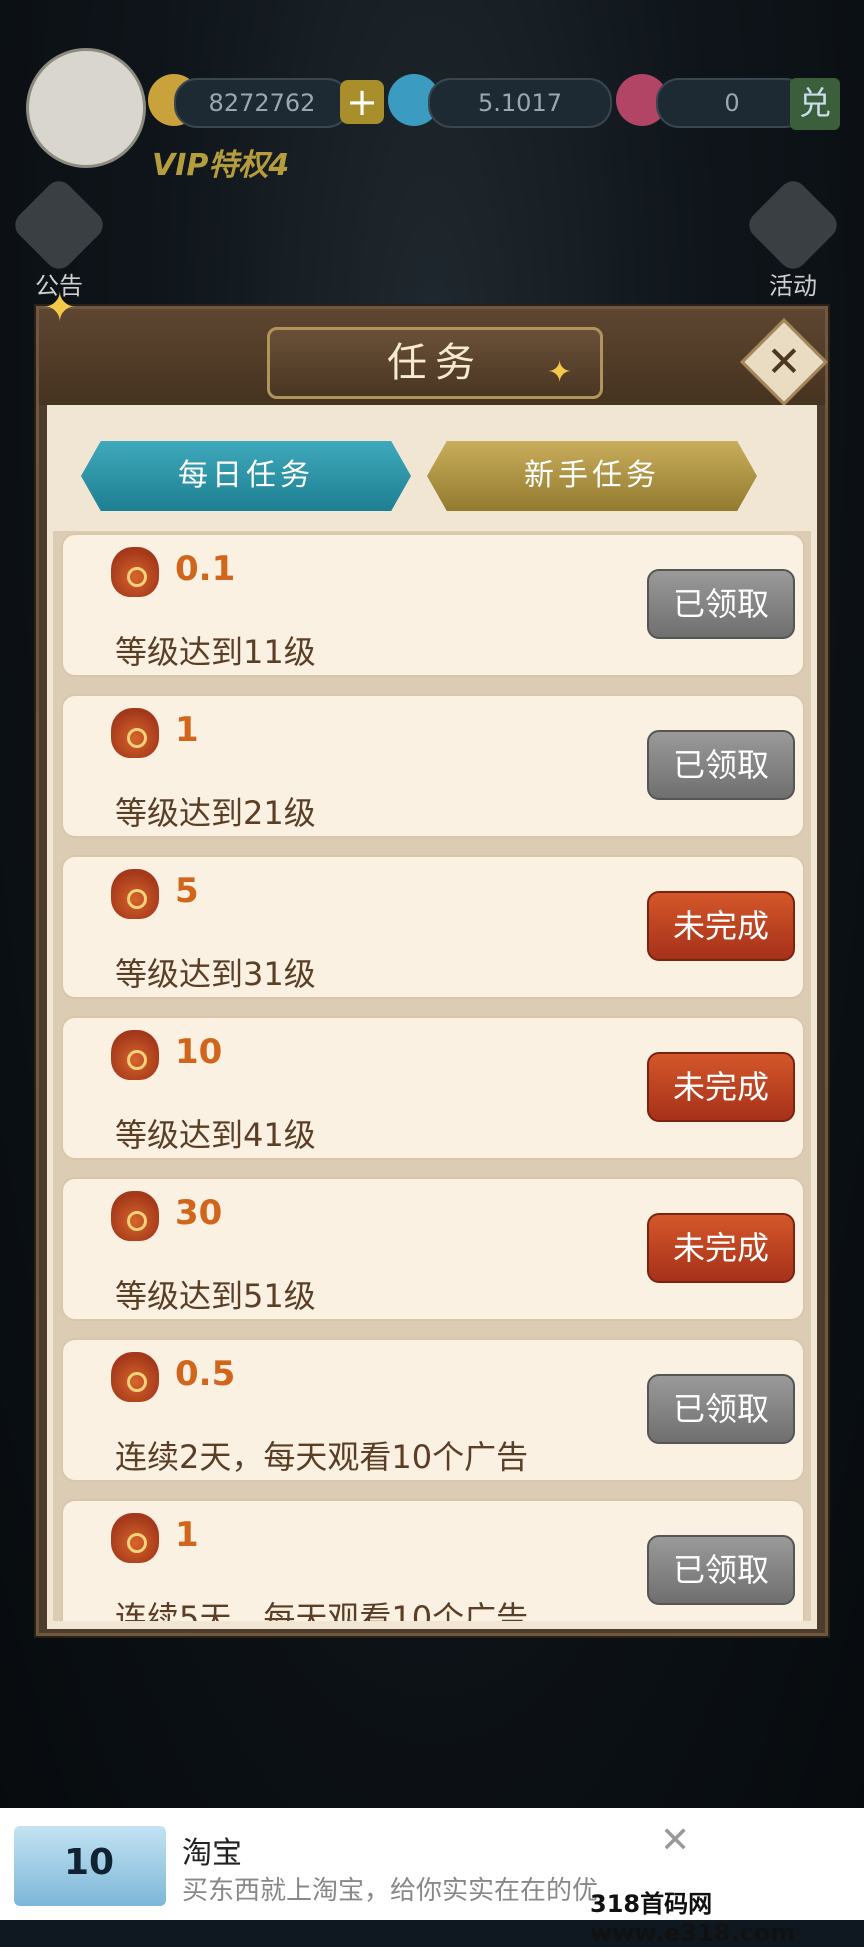 The width and height of the screenshot is (864, 1947). What do you see at coordinates (322, 1457) in the screenshot?
I see `task-description: 连续2天，每天观看10个广告` at bounding box center [322, 1457].